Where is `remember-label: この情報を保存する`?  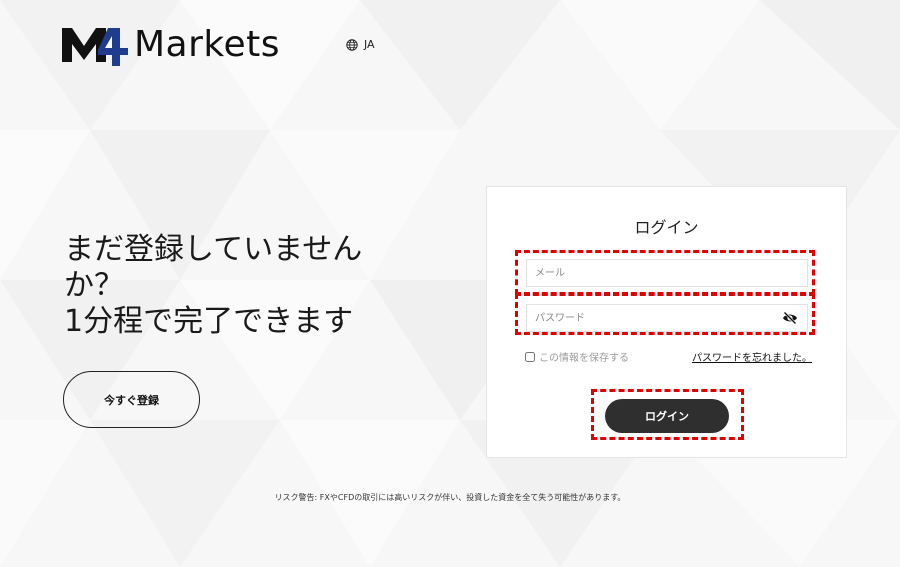 remember-label: この情報を保存する is located at coordinates (584, 358).